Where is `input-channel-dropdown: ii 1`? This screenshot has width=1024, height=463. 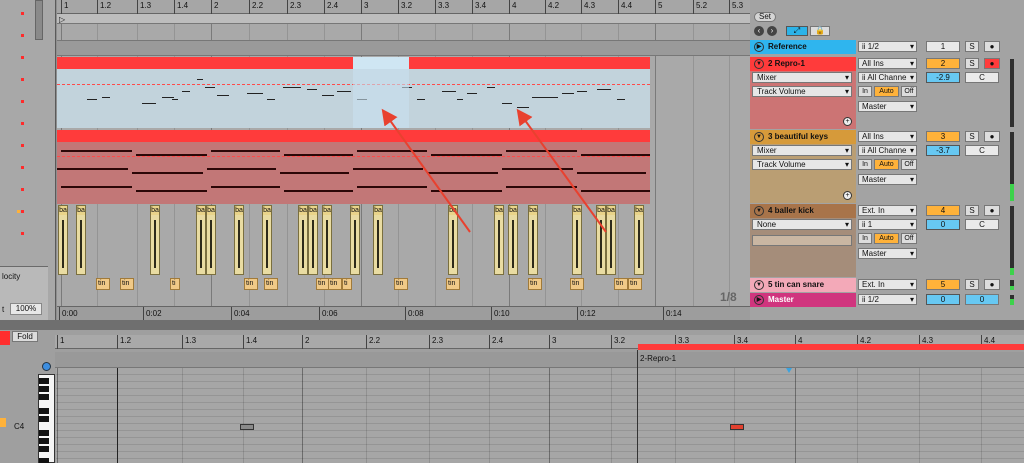
input-channel-dropdown: ii 1 is located at coordinates (887, 224).